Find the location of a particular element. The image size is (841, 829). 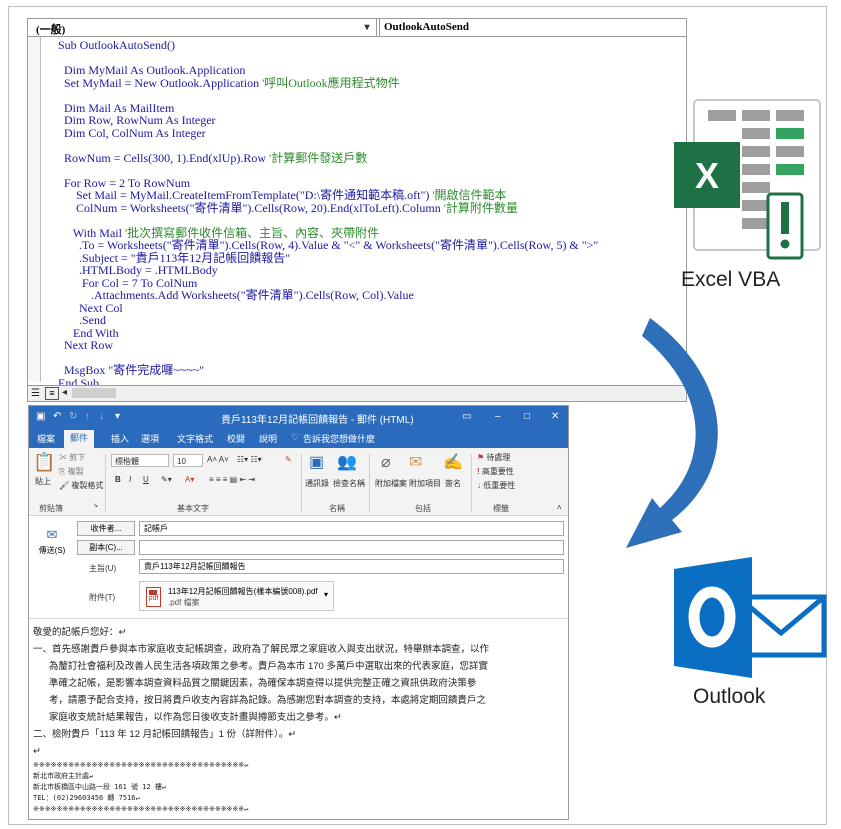

chevron-down-icon: ▾ is located at coordinates (367, 27).